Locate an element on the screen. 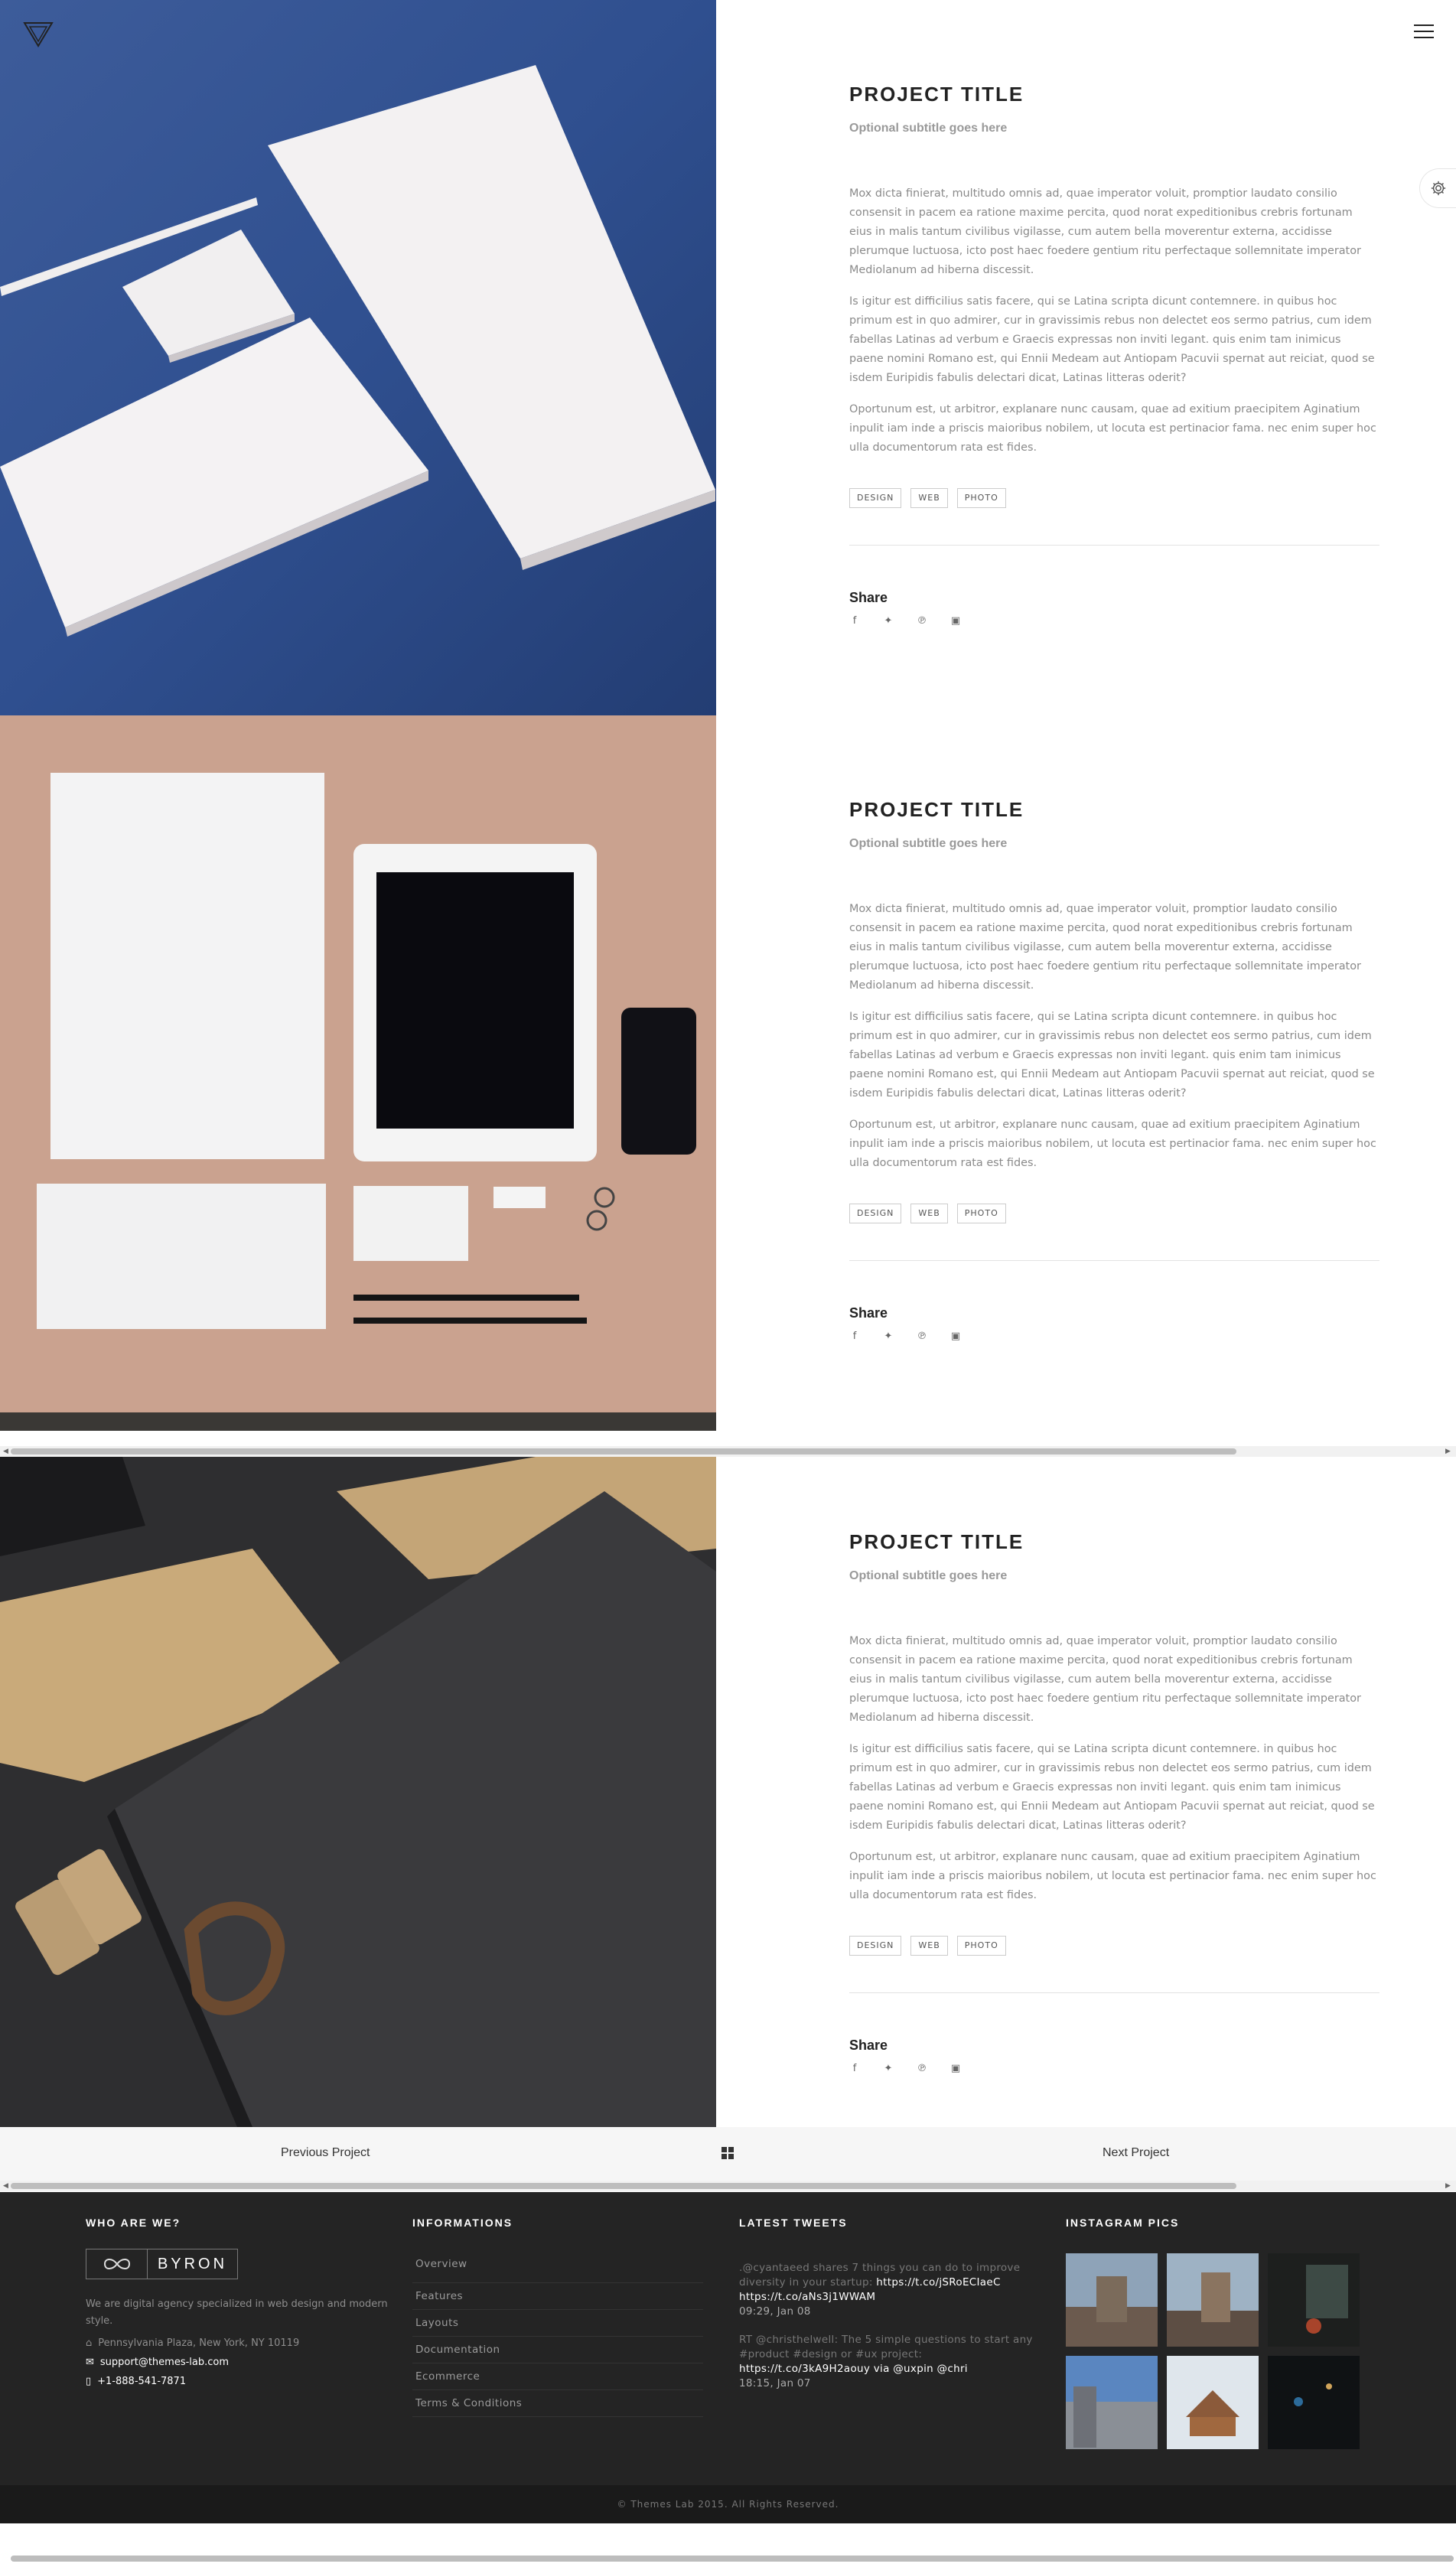 The height and width of the screenshot is (2567, 1456). infinity-logo-icon is located at coordinates (117, 2264).